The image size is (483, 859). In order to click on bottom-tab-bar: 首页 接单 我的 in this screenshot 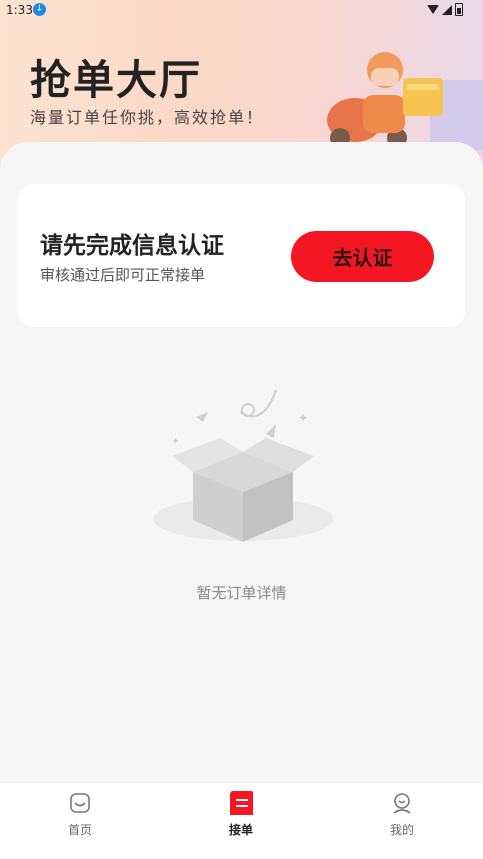, I will do `click(241, 820)`.